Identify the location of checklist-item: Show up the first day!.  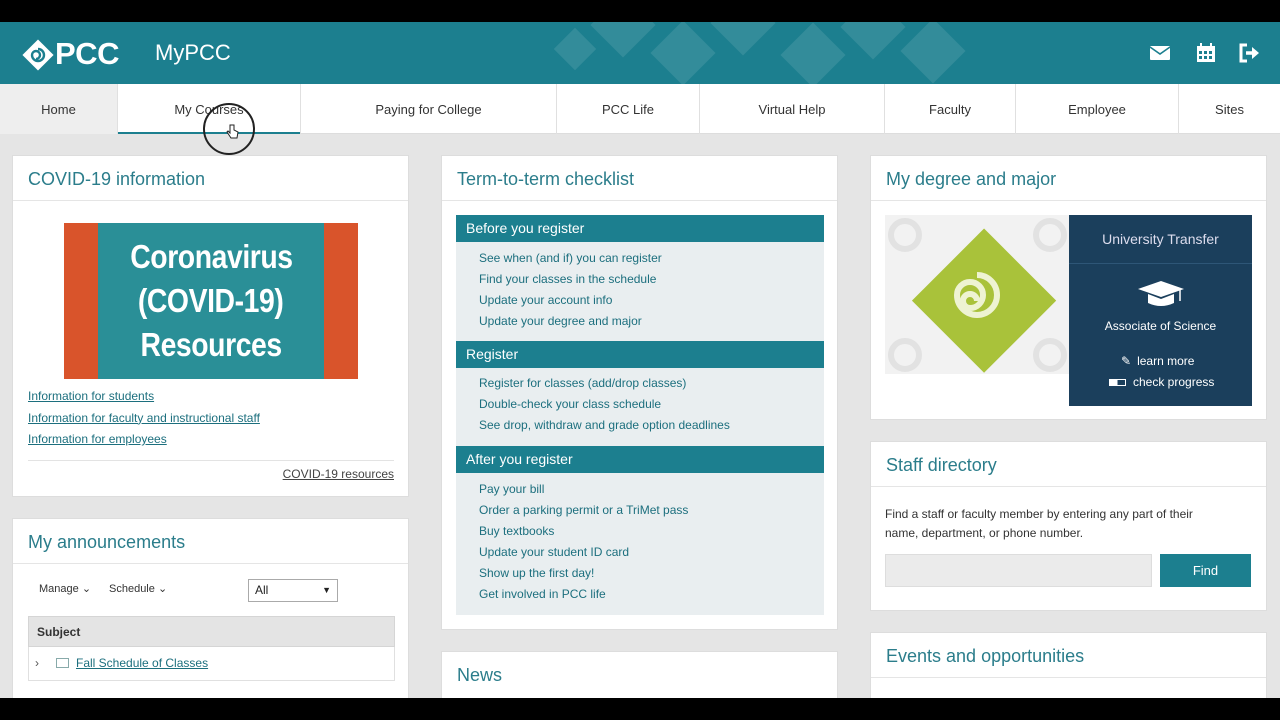
(640, 573).